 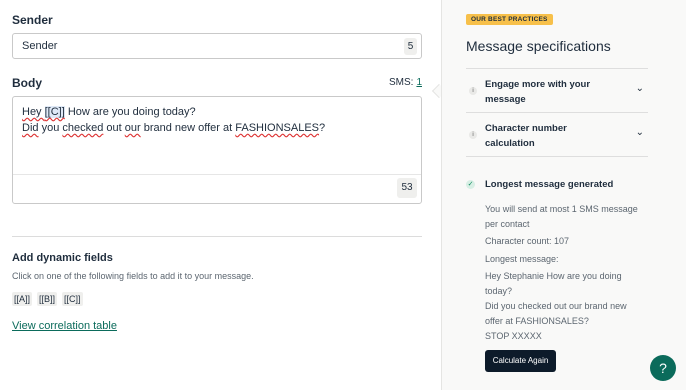 I want to click on sms-count: SMS: 1, so click(x=405, y=82).